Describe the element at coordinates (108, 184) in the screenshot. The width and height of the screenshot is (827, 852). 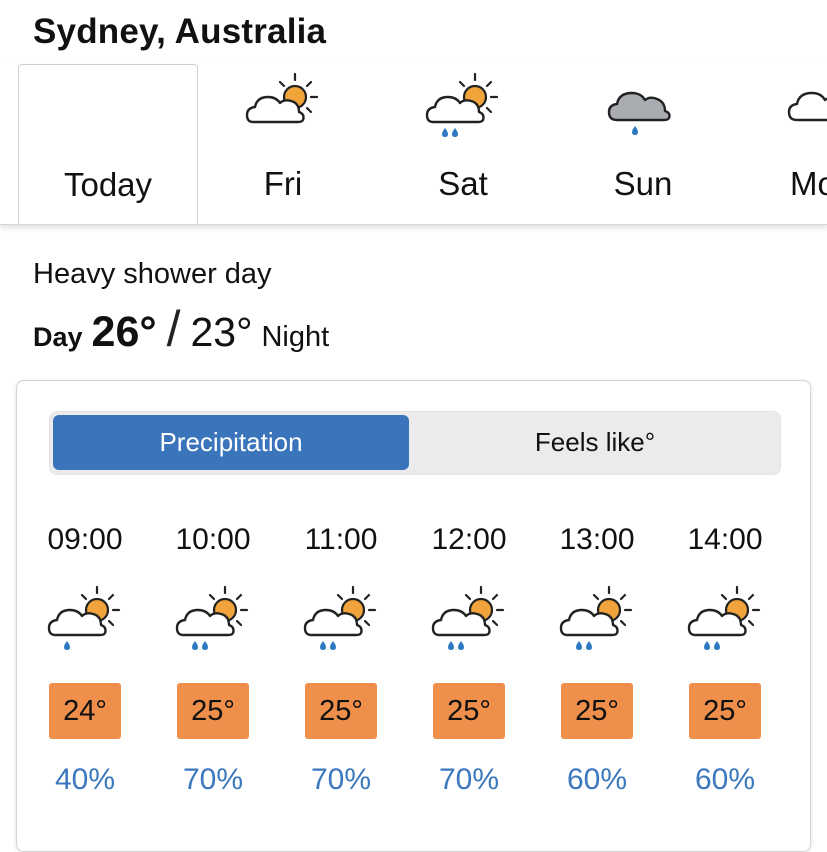
I see `day-label: Today` at that location.